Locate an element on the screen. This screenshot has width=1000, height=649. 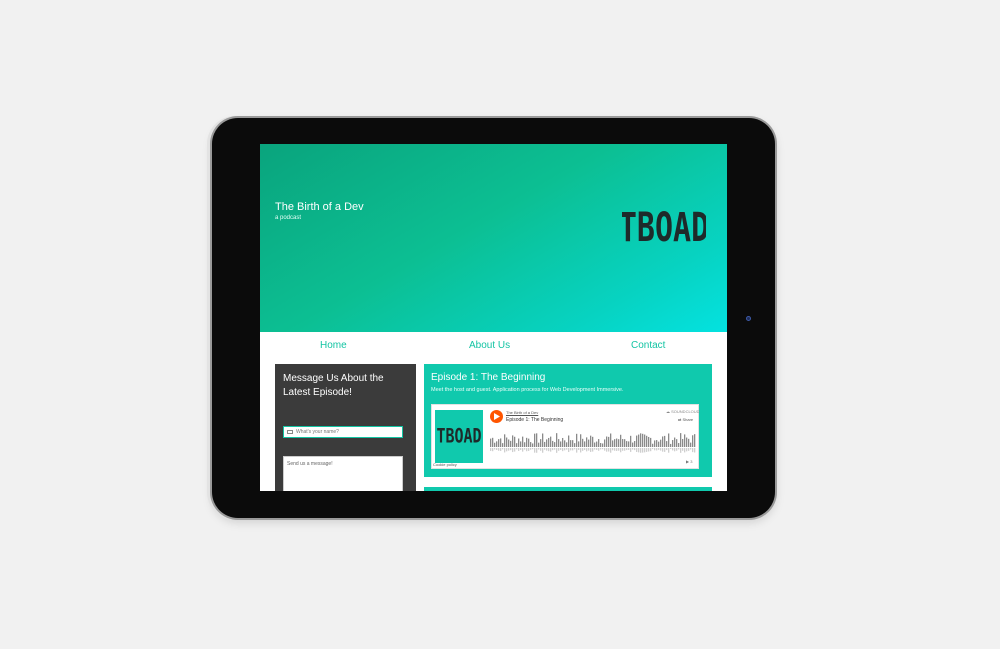
soundcloud-logo: ☁ SOUNDCLOUD is located at coordinates (683, 411).